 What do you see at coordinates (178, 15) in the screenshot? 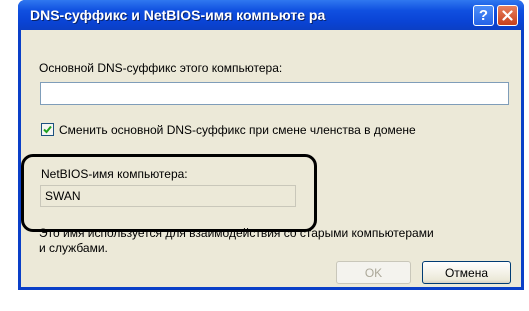
I see `dialog-title: DNS-суффикс и NetBIOS-имя компьюте ра` at bounding box center [178, 15].